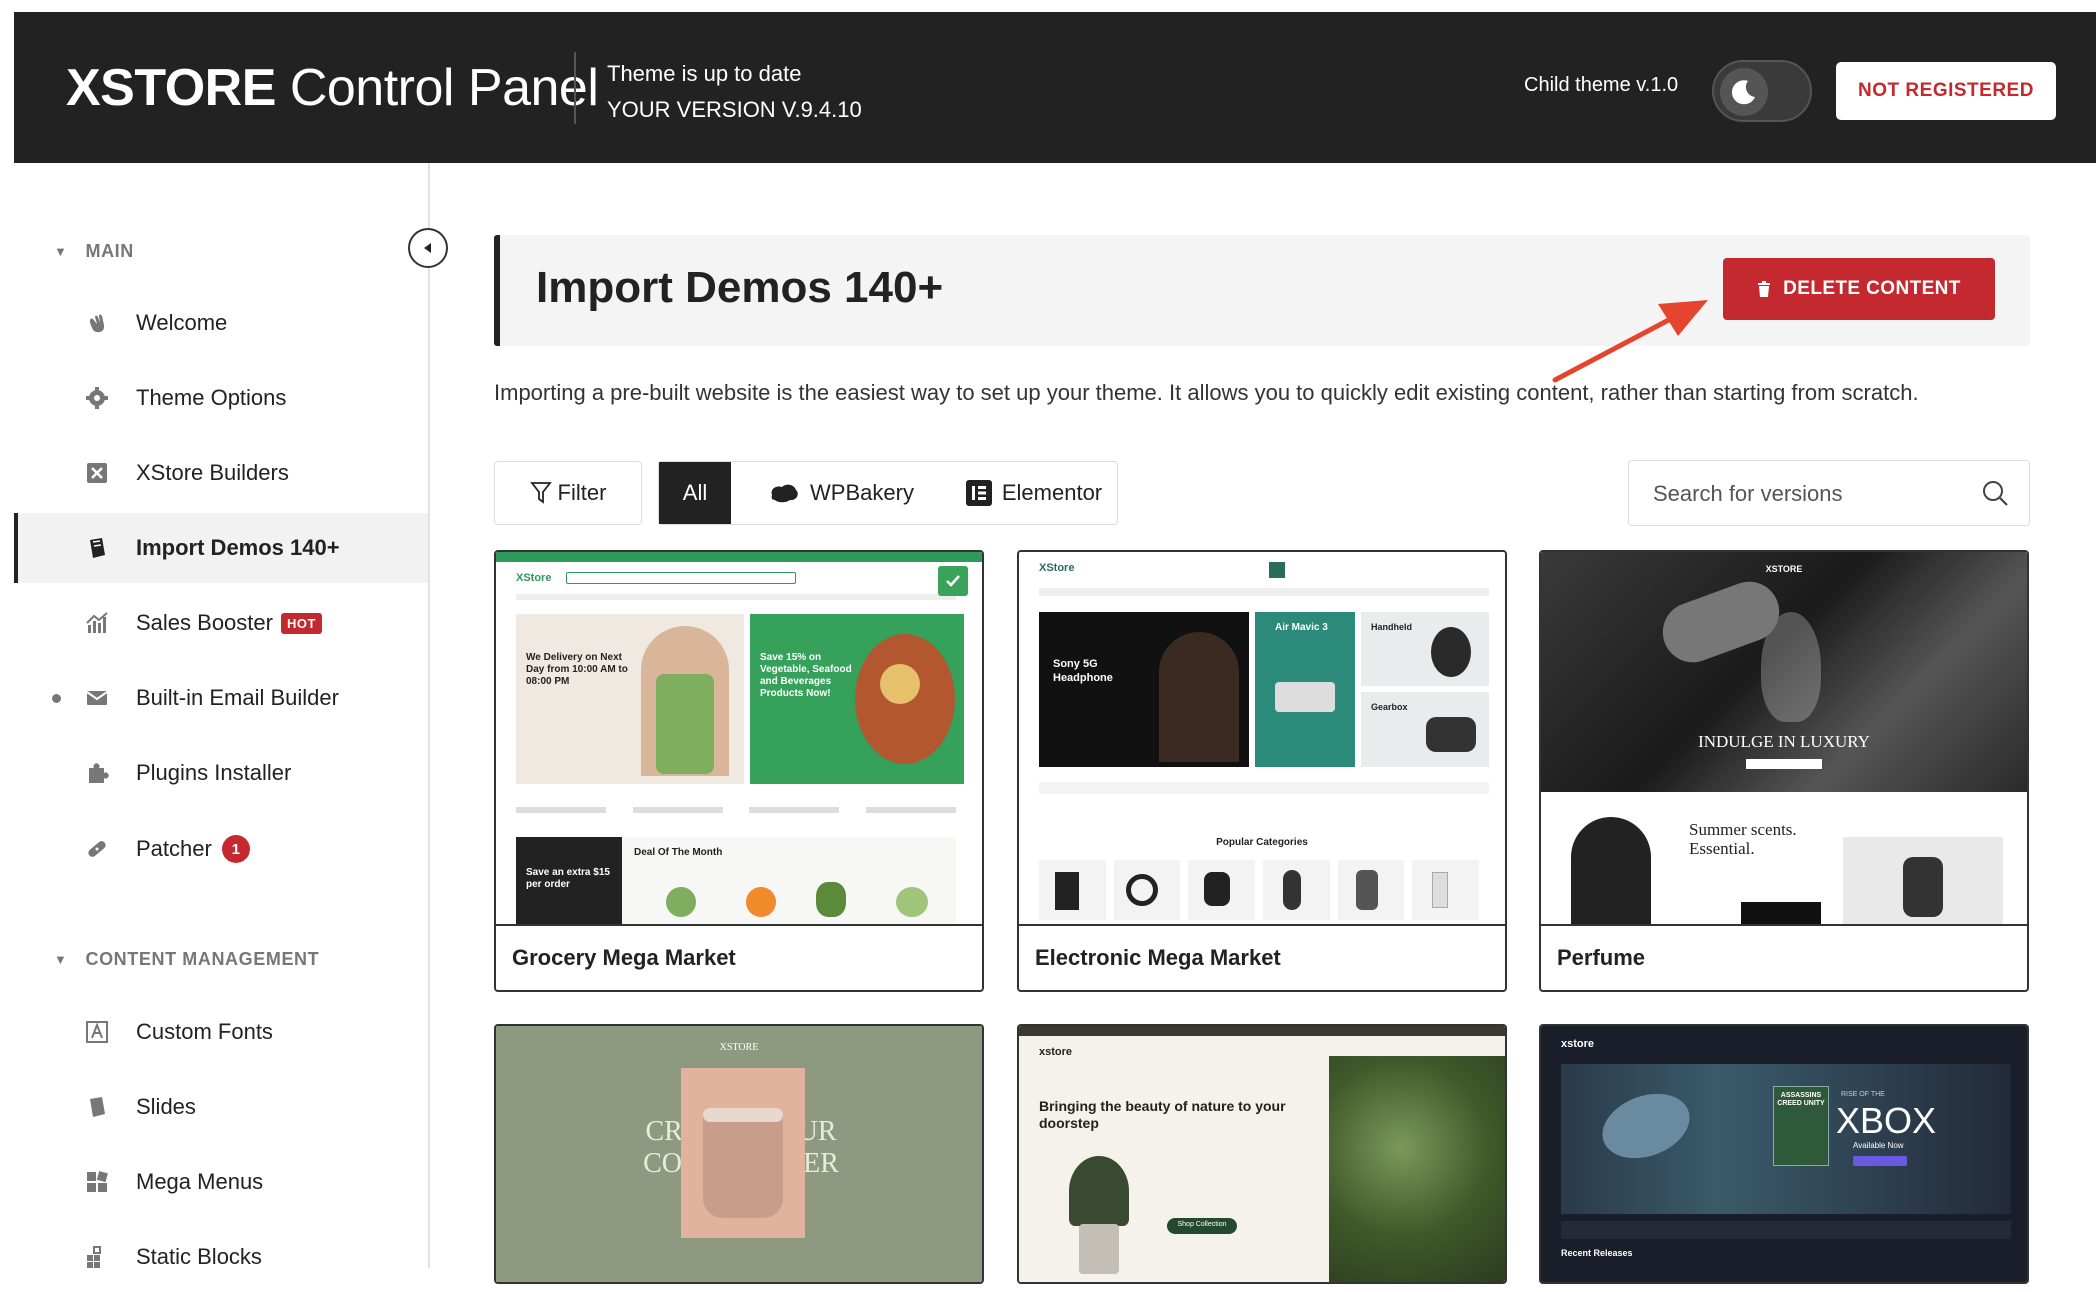 The height and width of the screenshot is (1292, 2096). What do you see at coordinates (739, 1154) in the screenshot?
I see `demo-card-candle: XSTORE CREATE YOUR COZY CORNER` at bounding box center [739, 1154].